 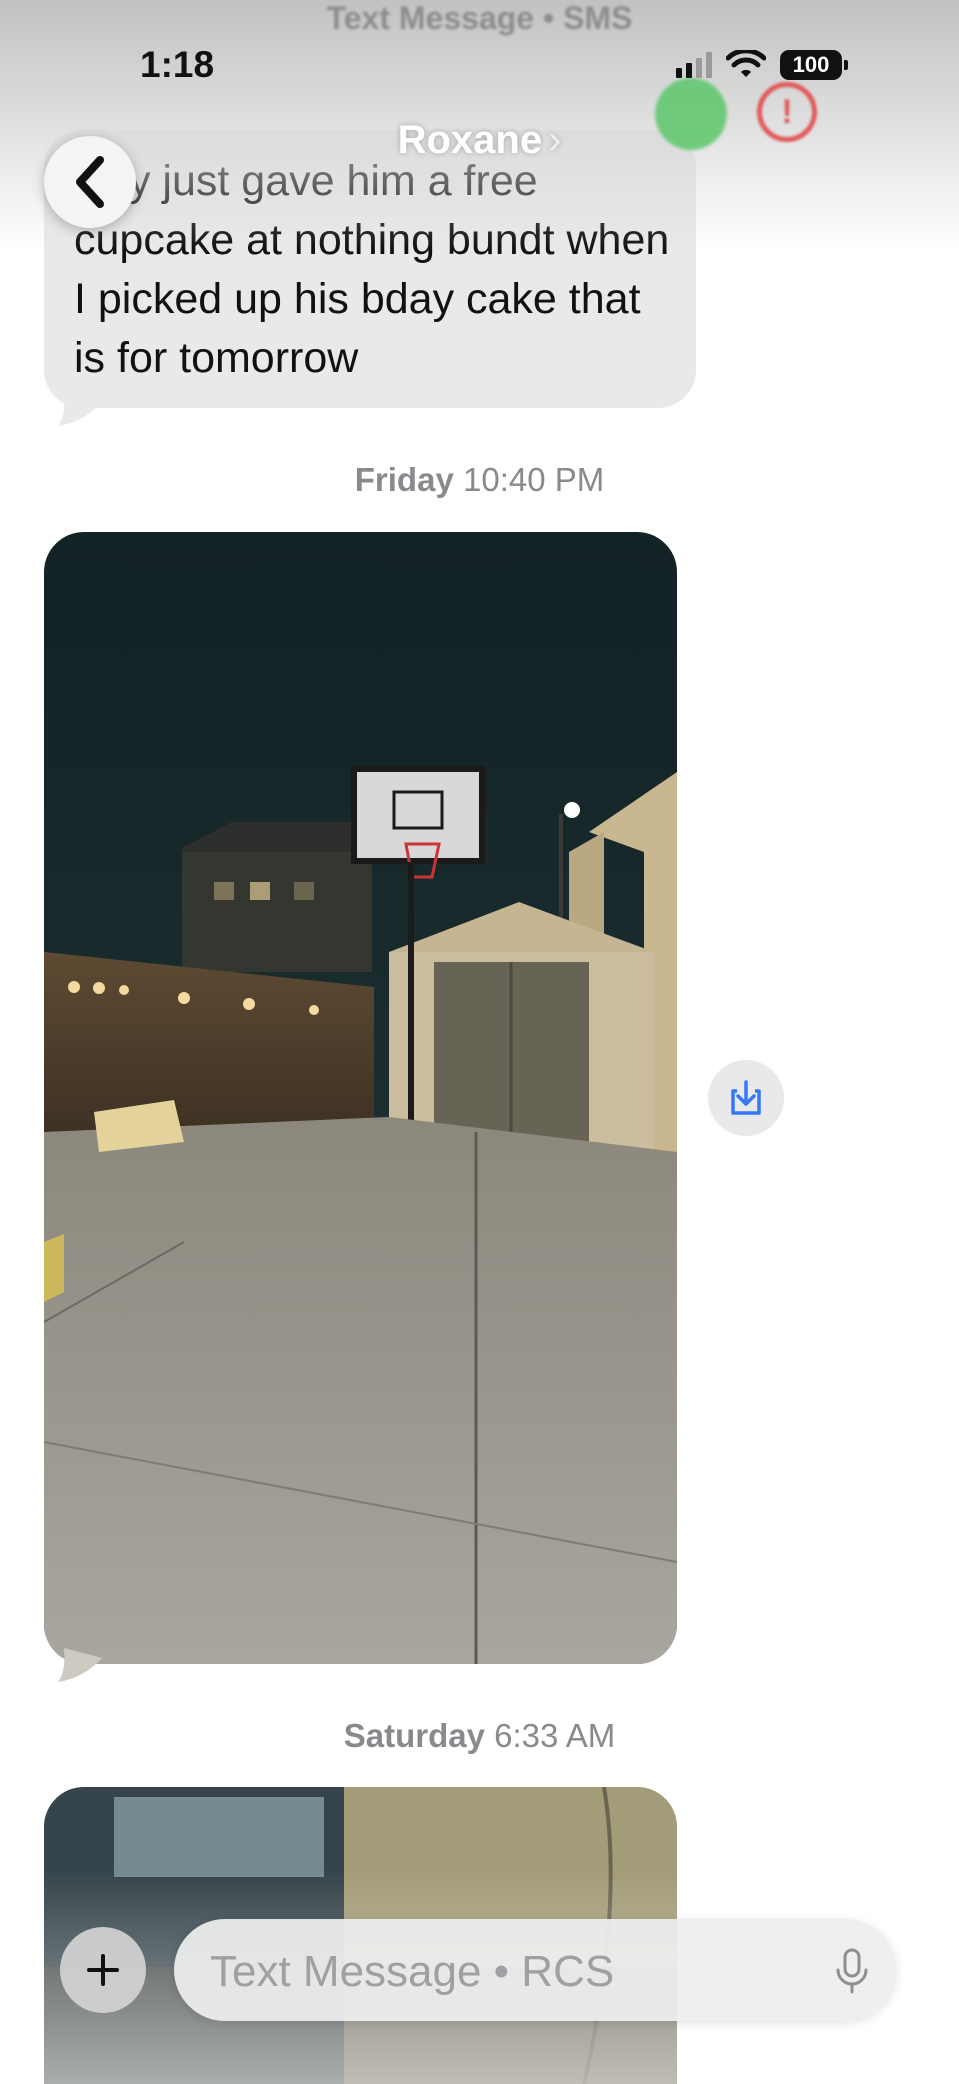 What do you see at coordinates (533, 479) in the screenshot?
I see `timestamp-time: 10:40 PM` at bounding box center [533, 479].